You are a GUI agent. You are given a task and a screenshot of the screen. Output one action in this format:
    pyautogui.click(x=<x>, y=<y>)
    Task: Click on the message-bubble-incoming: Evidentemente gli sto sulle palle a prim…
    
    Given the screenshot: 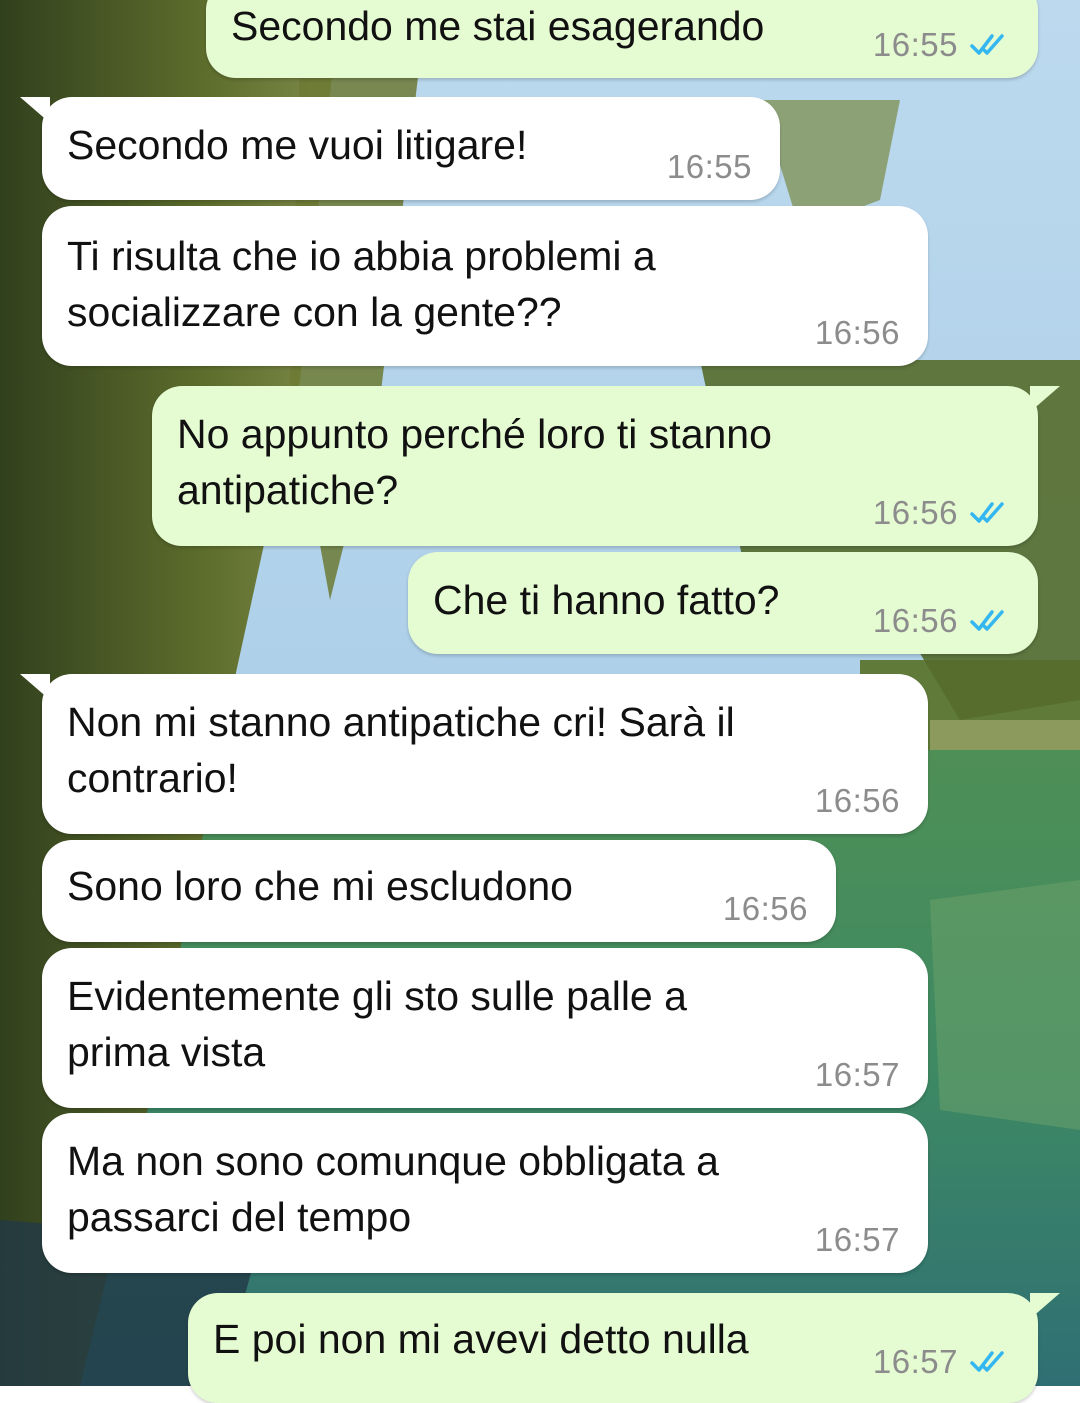 What is the action you would take?
    pyautogui.click(x=485, y=1028)
    